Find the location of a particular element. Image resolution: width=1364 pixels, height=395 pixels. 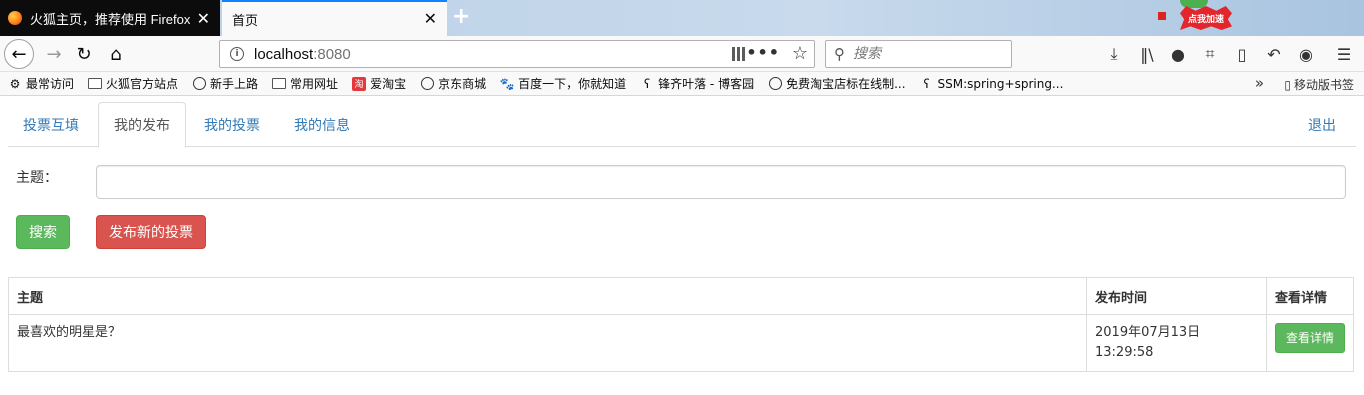

search-button: 搜索 is located at coordinates (43, 232).